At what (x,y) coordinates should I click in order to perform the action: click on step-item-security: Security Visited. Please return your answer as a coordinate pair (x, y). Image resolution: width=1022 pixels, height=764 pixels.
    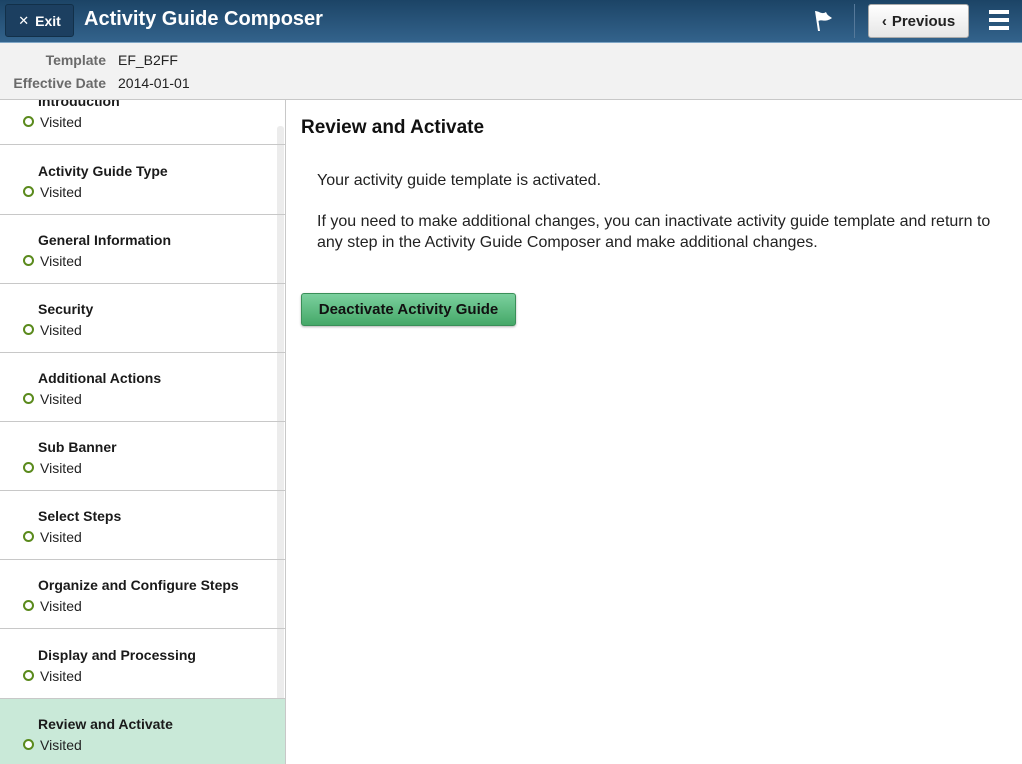
    Looking at the image, I should click on (142, 318).